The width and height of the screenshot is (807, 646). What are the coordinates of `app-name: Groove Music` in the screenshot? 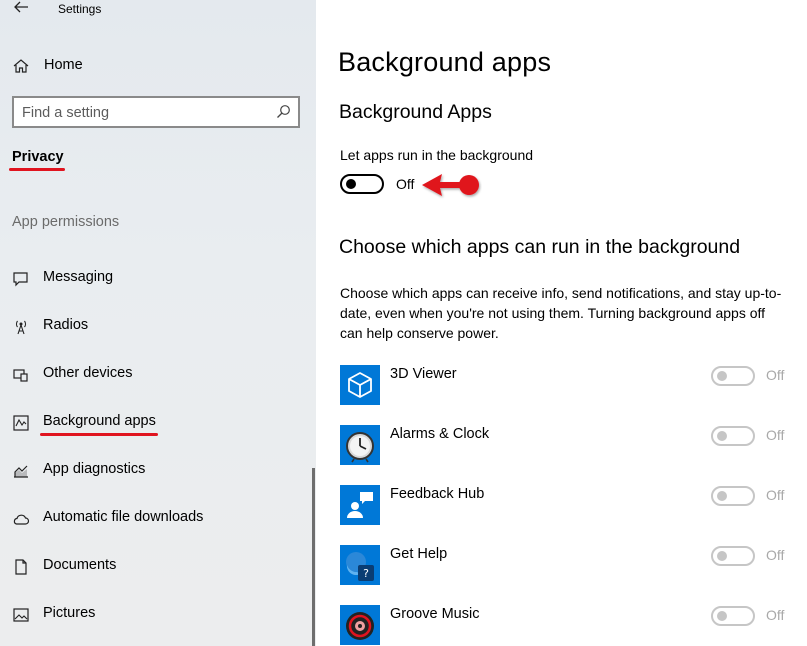 It's located at (435, 614).